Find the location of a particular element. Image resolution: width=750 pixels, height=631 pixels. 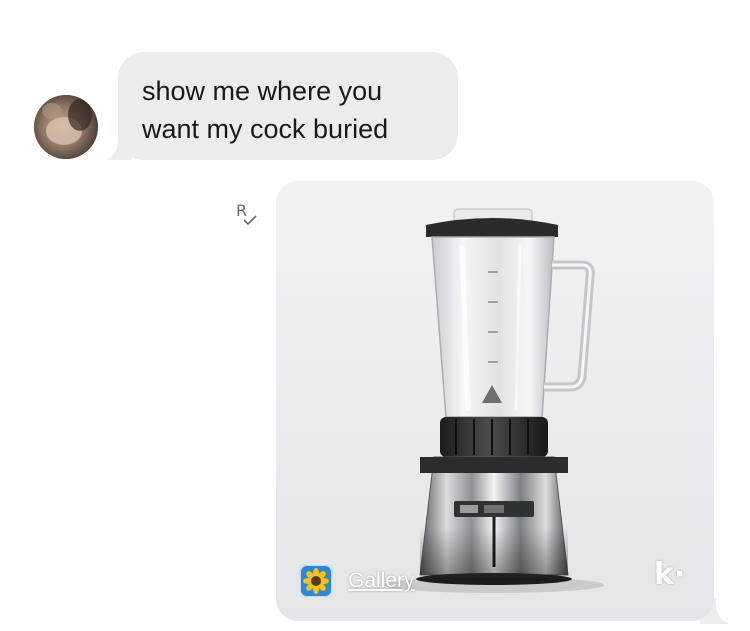

gallery-source-row: Gallery is located at coordinates (357, 581).